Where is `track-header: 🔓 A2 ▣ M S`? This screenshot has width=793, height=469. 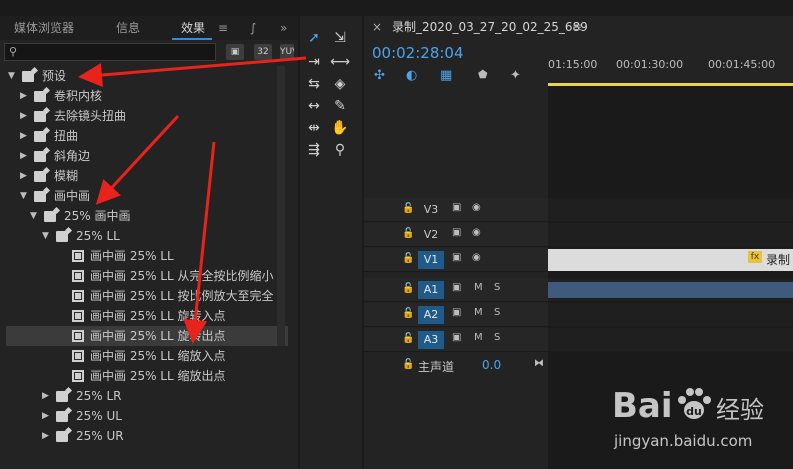
track-header: 🔓 A2 ▣ M S is located at coordinates (456, 315).